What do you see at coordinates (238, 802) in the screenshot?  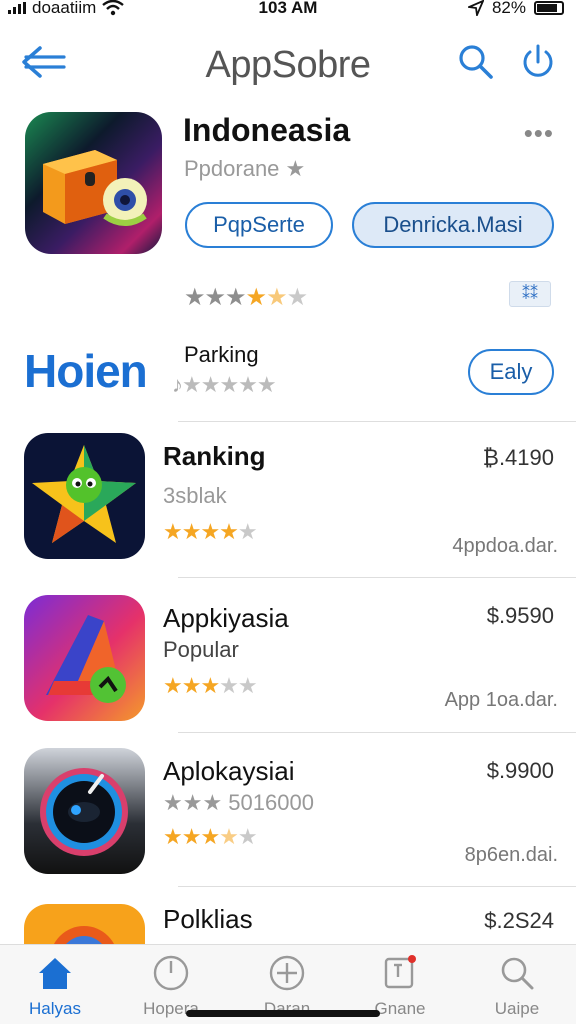 I see `app-subtitle: ★★★ 5016000` at bounding box center [238, 802].